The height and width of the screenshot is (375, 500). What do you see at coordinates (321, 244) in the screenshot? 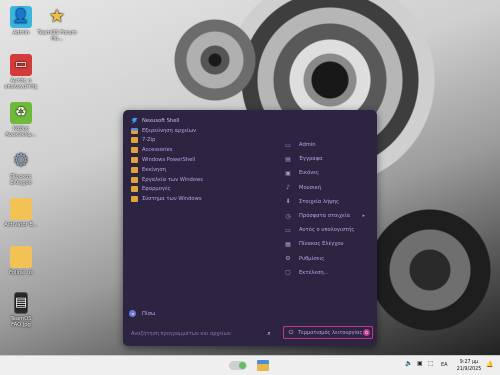
I see `side-item-label: Πίνακας Ελέγχου` at bounding box center [321, 244].